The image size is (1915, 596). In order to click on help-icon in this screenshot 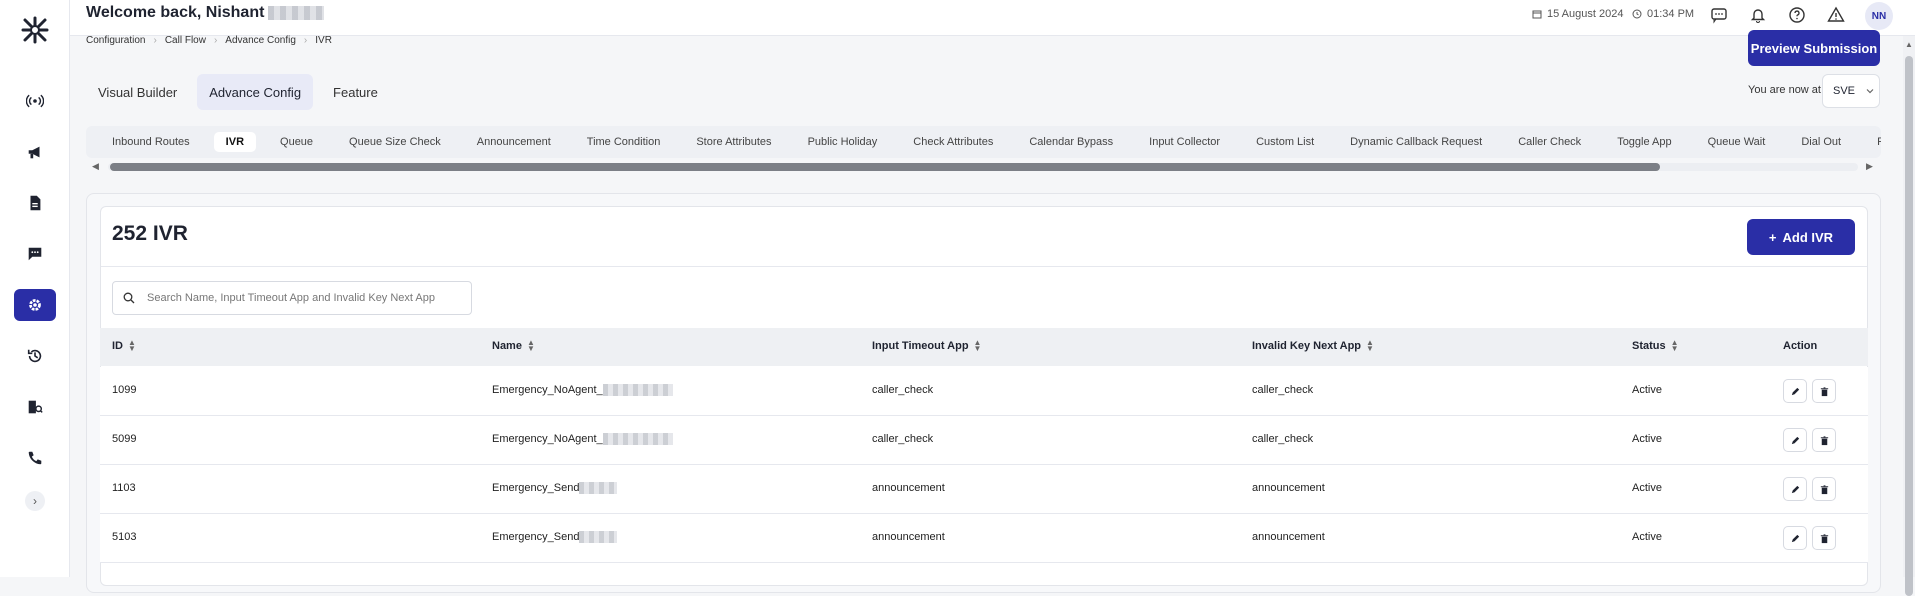, I will do `click(1797, 15)`.